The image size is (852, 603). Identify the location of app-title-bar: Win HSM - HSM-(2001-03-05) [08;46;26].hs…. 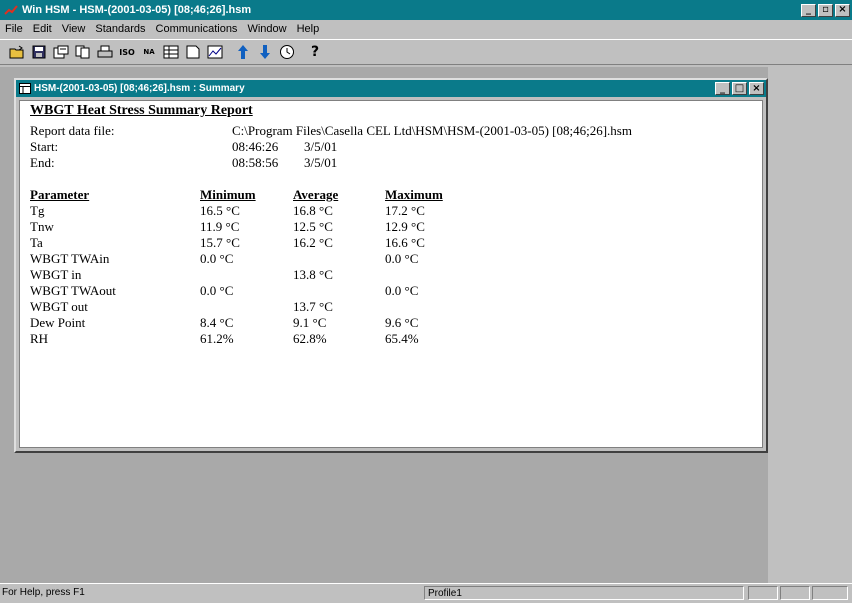
(426, 10).